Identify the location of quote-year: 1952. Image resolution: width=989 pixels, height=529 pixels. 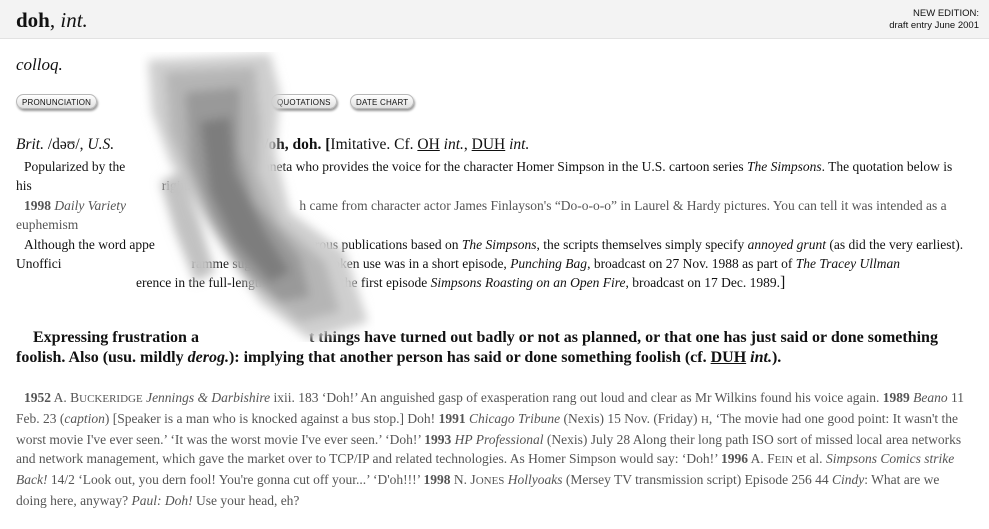
(37, 397).